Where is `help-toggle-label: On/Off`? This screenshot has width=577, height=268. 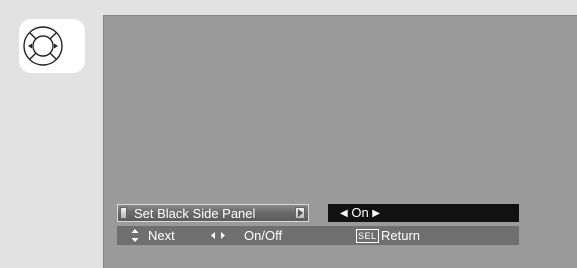
help-toggle-label: On/Off is located at coordinates (263, 235).